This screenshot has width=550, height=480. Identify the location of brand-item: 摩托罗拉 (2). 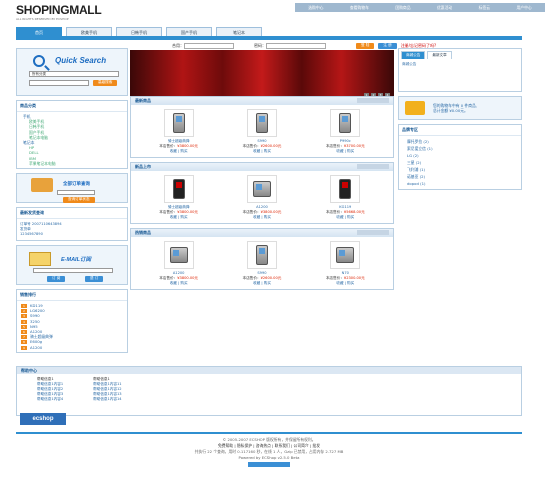
(460, 141).